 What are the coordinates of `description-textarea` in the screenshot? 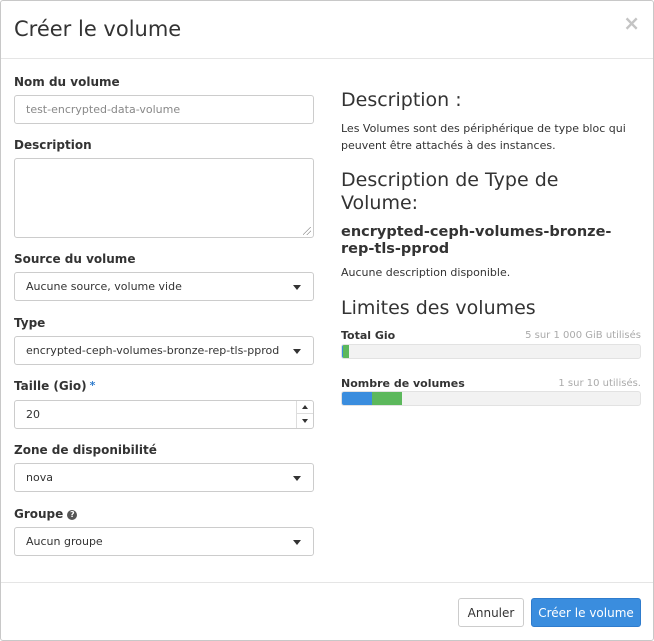 It's located at (164, 198).